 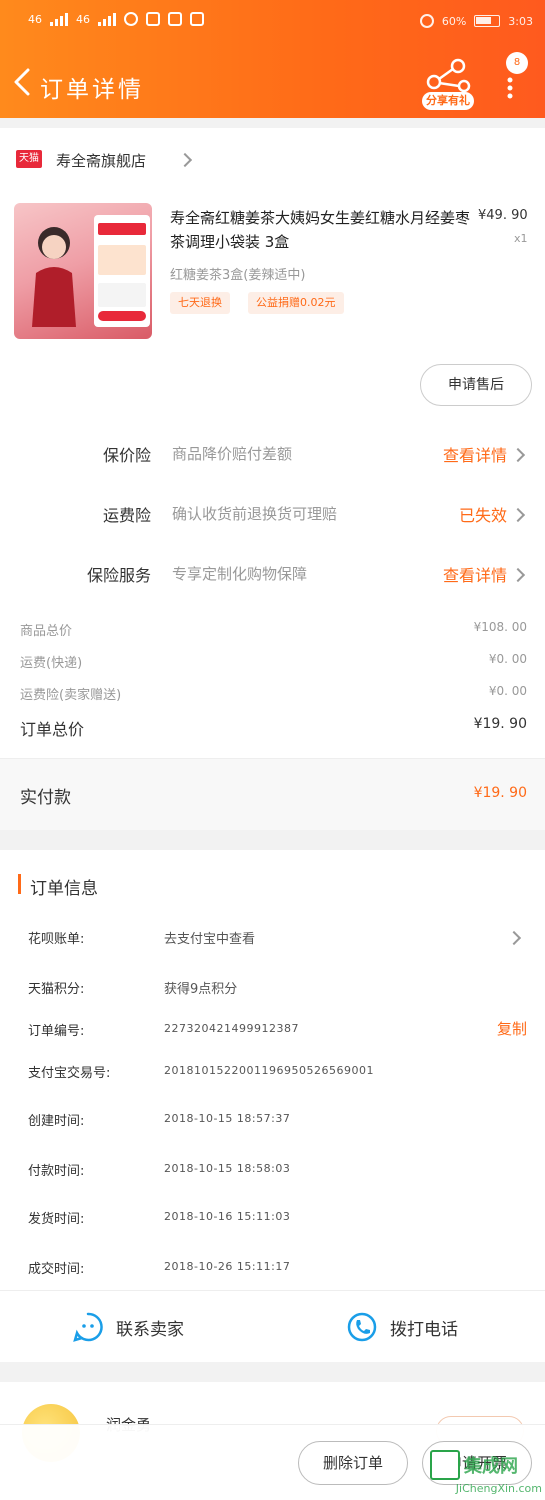 What do you see at coordinates (227, 1118) in the screenshot?
I see `info-value: 2018-10-15 18:57:37` at bounding box center [227, 1118].